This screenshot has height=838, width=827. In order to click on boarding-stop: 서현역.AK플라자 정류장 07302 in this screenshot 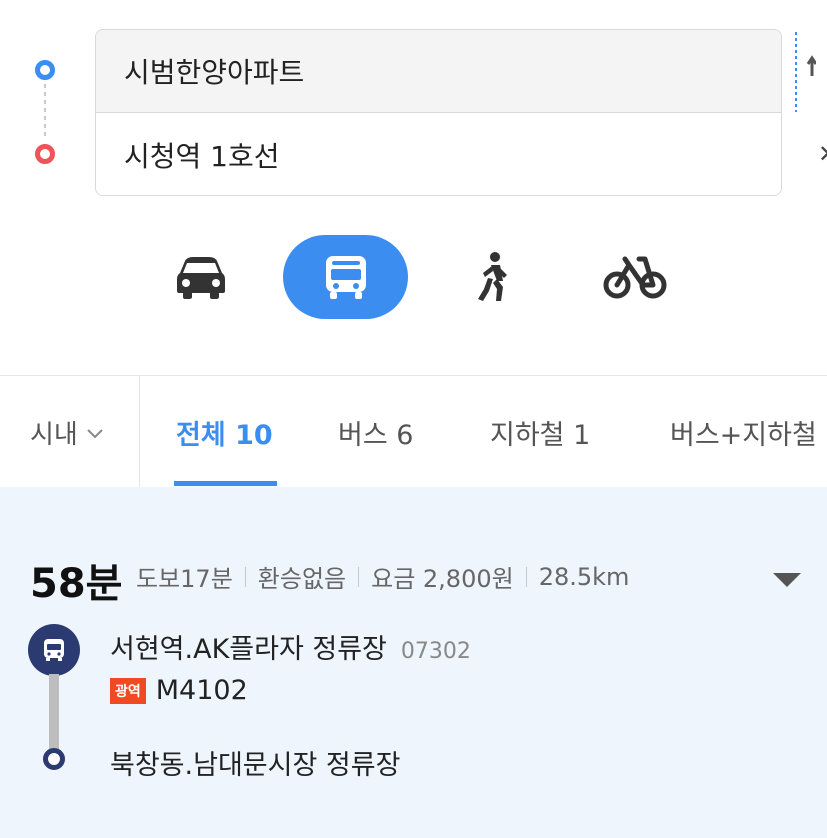, I will do `click(290, 646)`.